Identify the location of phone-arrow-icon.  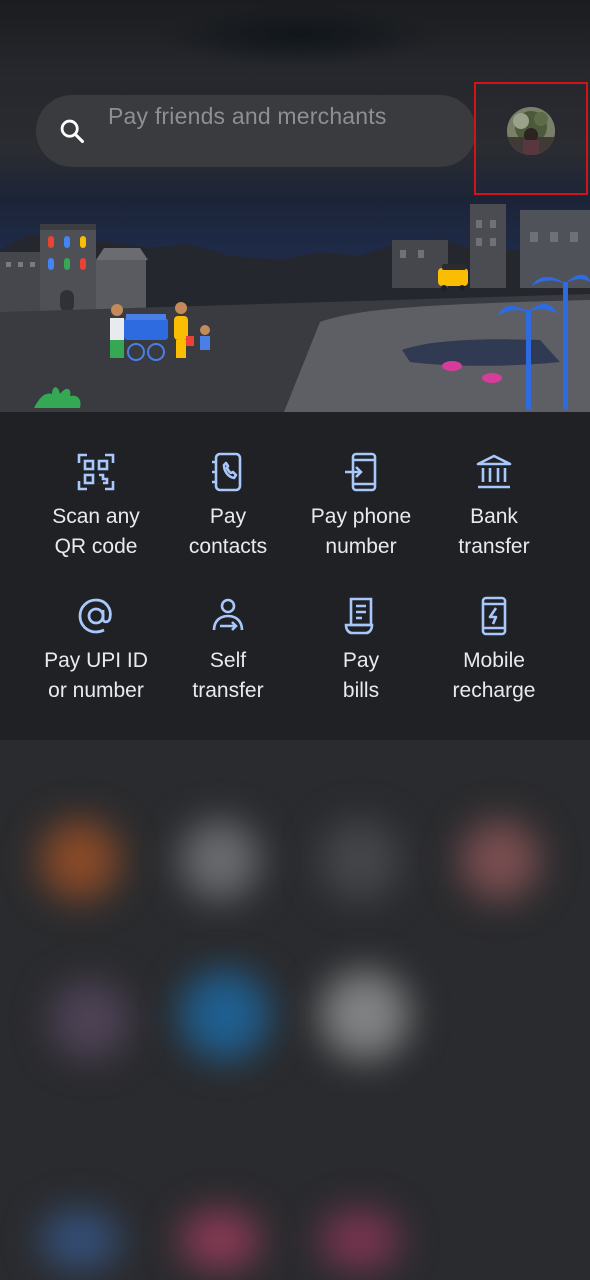
(361, 472).